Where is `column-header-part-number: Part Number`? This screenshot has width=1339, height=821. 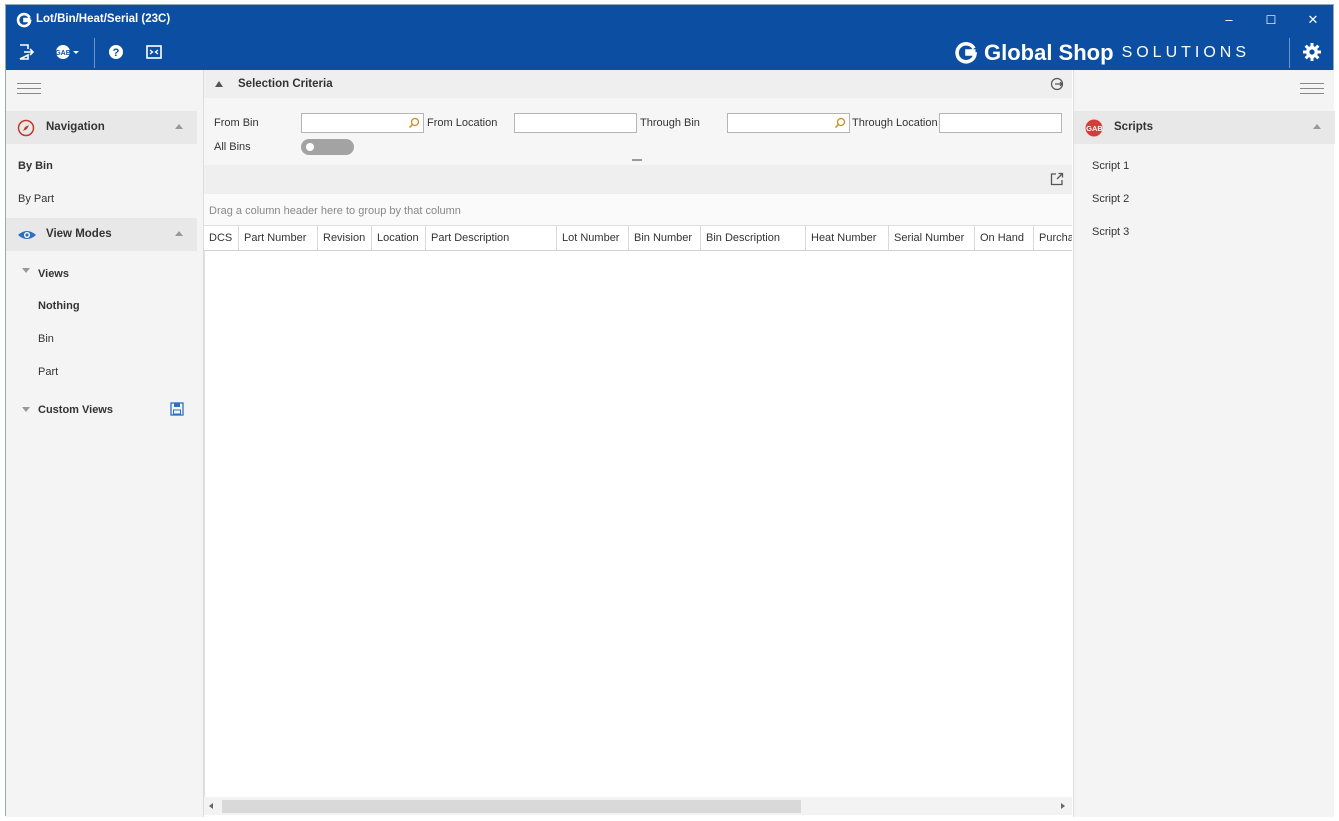
column-header-part-number: Part Number is located at coordinates (278, 238).